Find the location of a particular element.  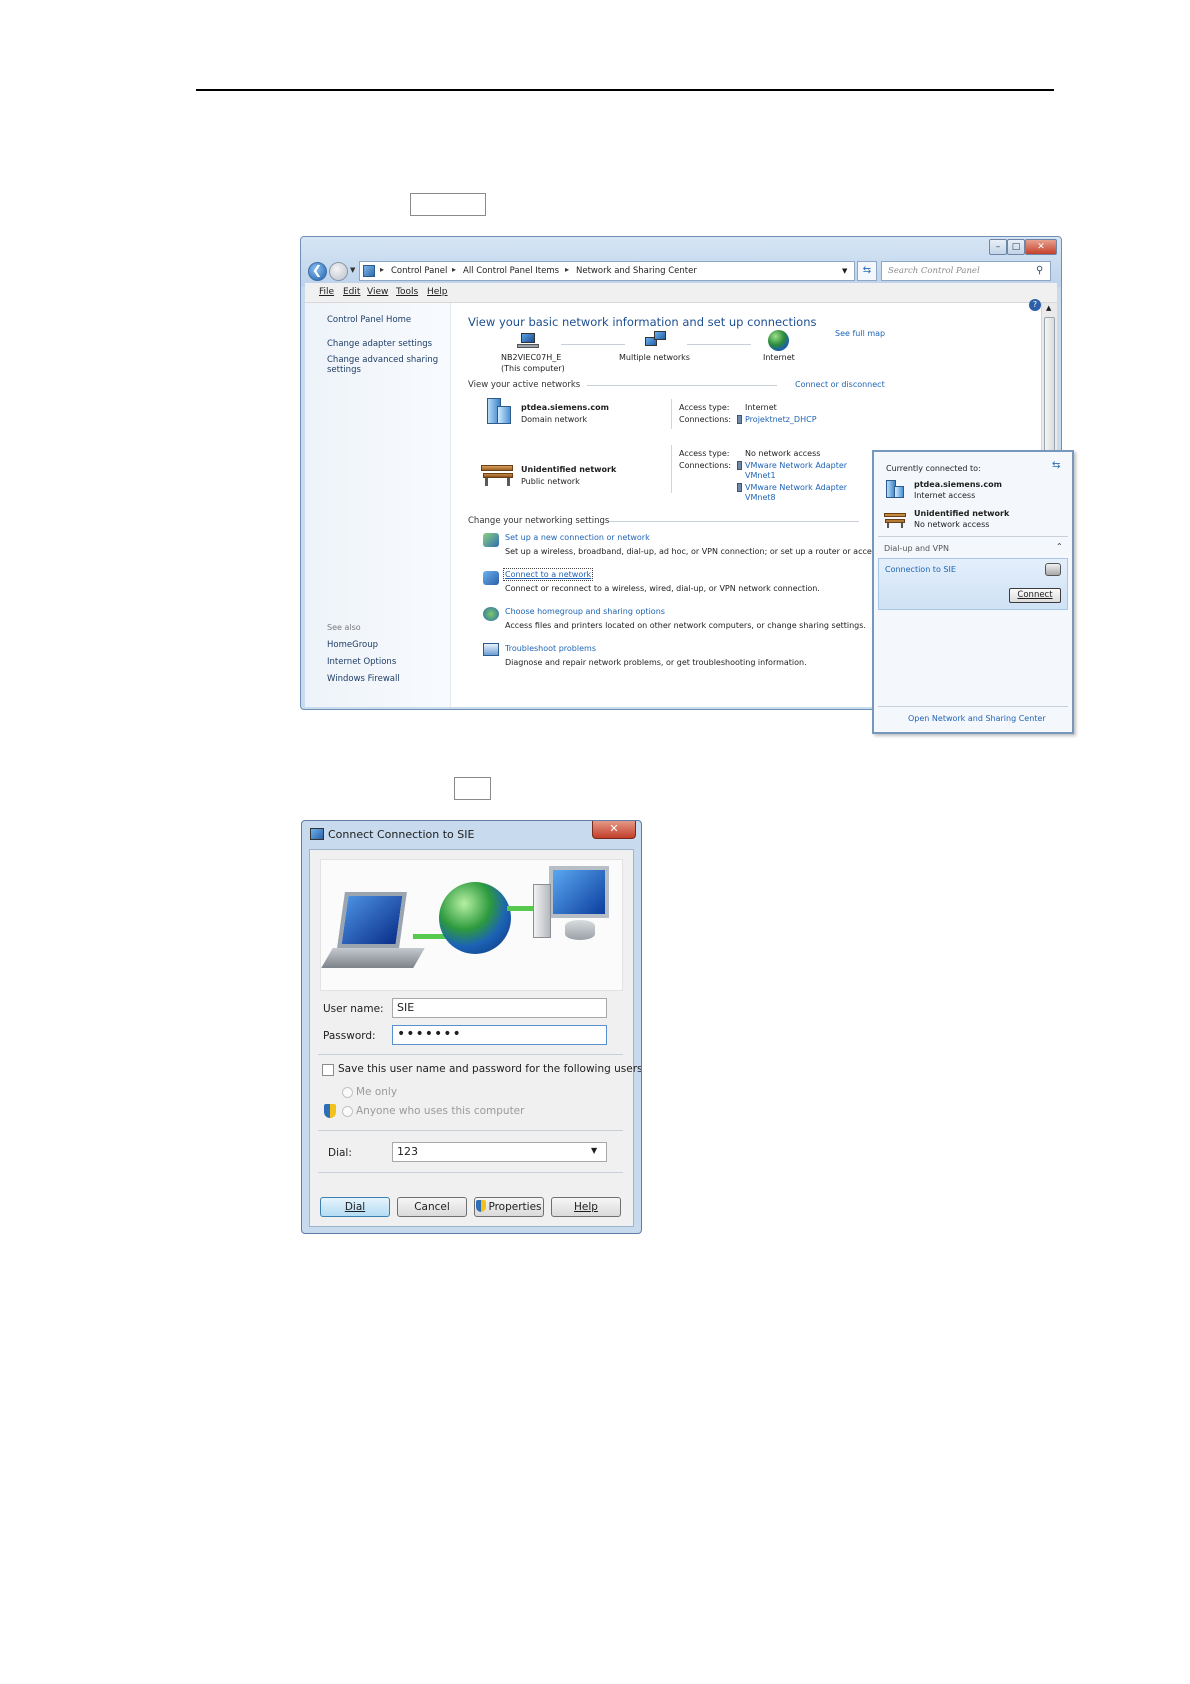

network-2-connection-2-sub: VMnet8 is located at coordinates (760, 497).